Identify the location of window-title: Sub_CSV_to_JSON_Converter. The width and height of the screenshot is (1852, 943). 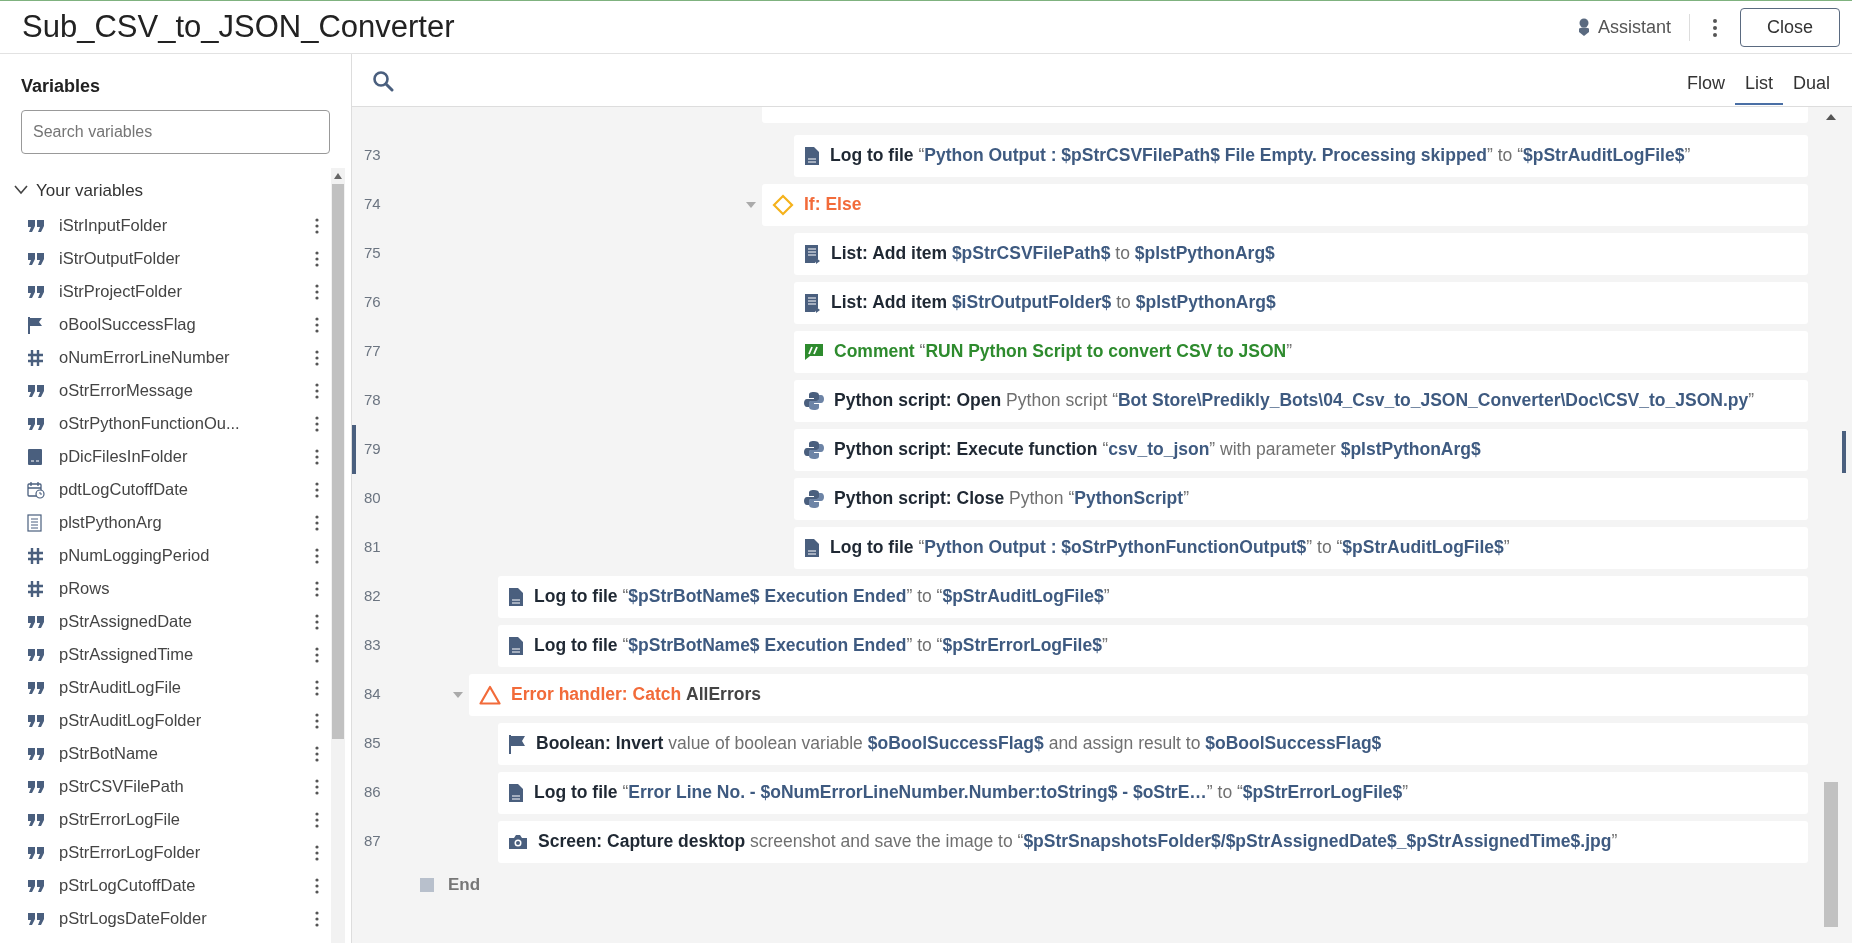
(239, 27).